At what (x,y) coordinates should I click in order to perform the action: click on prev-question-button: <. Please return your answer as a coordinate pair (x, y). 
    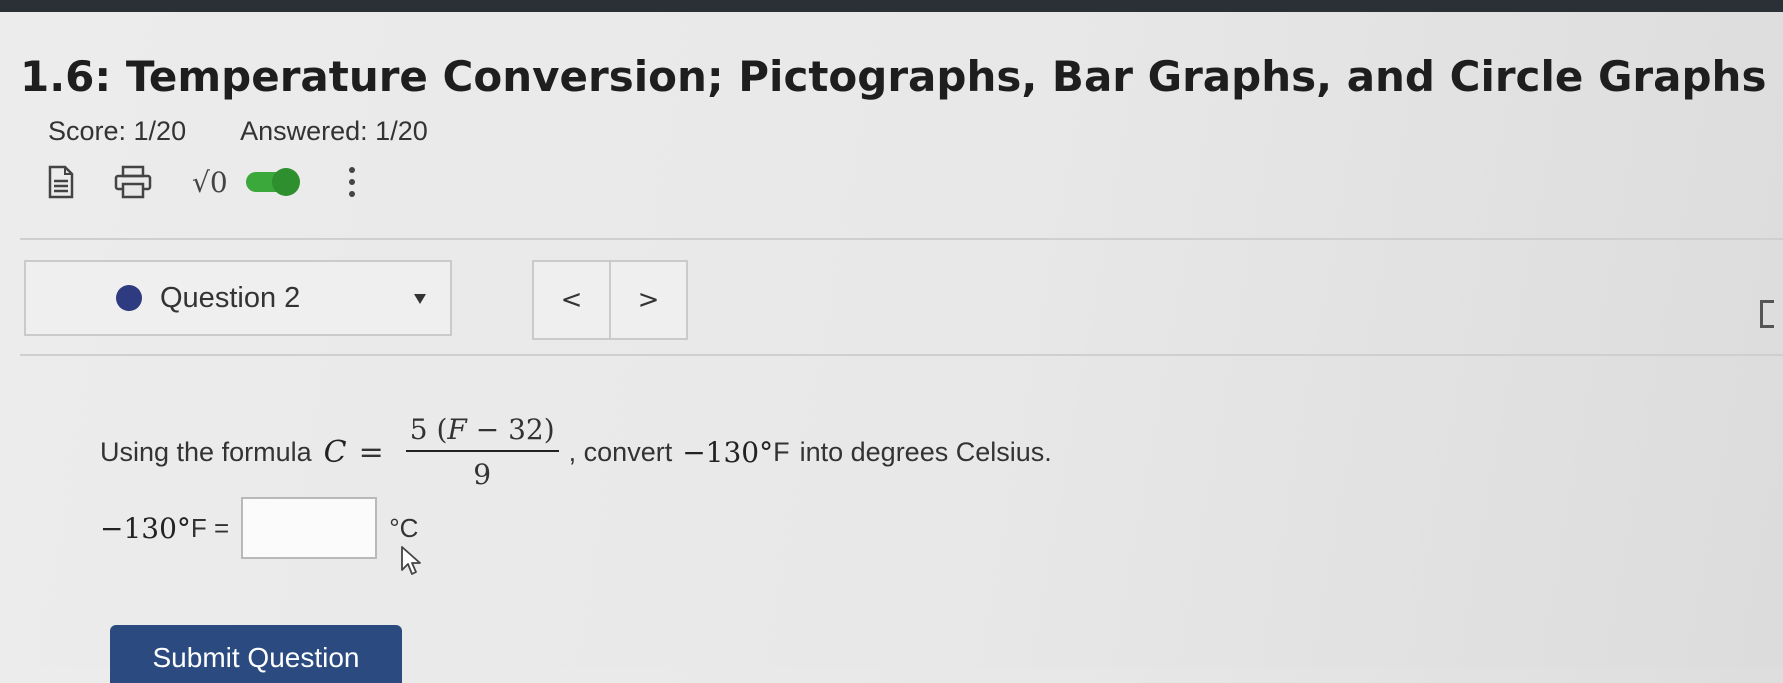
    Looking at the image, I should click on (571, 300).